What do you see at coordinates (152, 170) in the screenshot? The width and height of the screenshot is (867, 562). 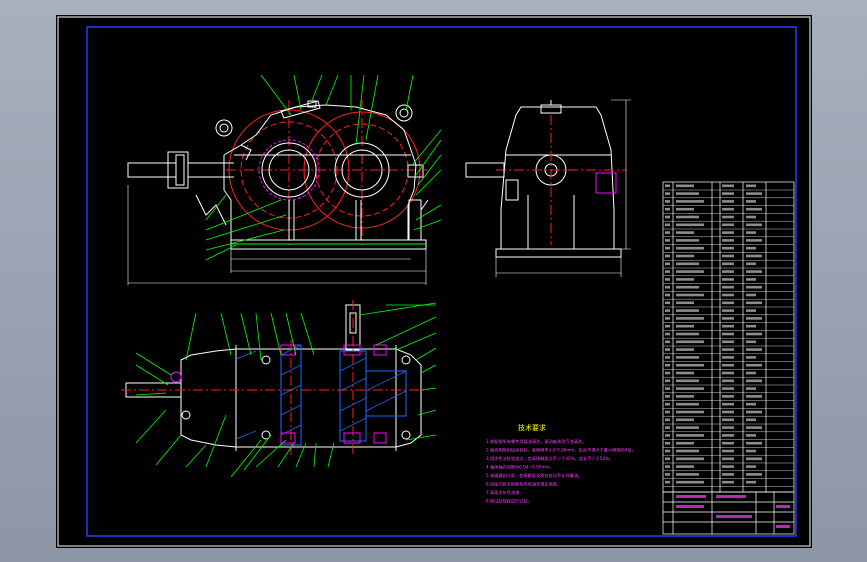 I see `input-shaft` at bounding box center [152, 170].